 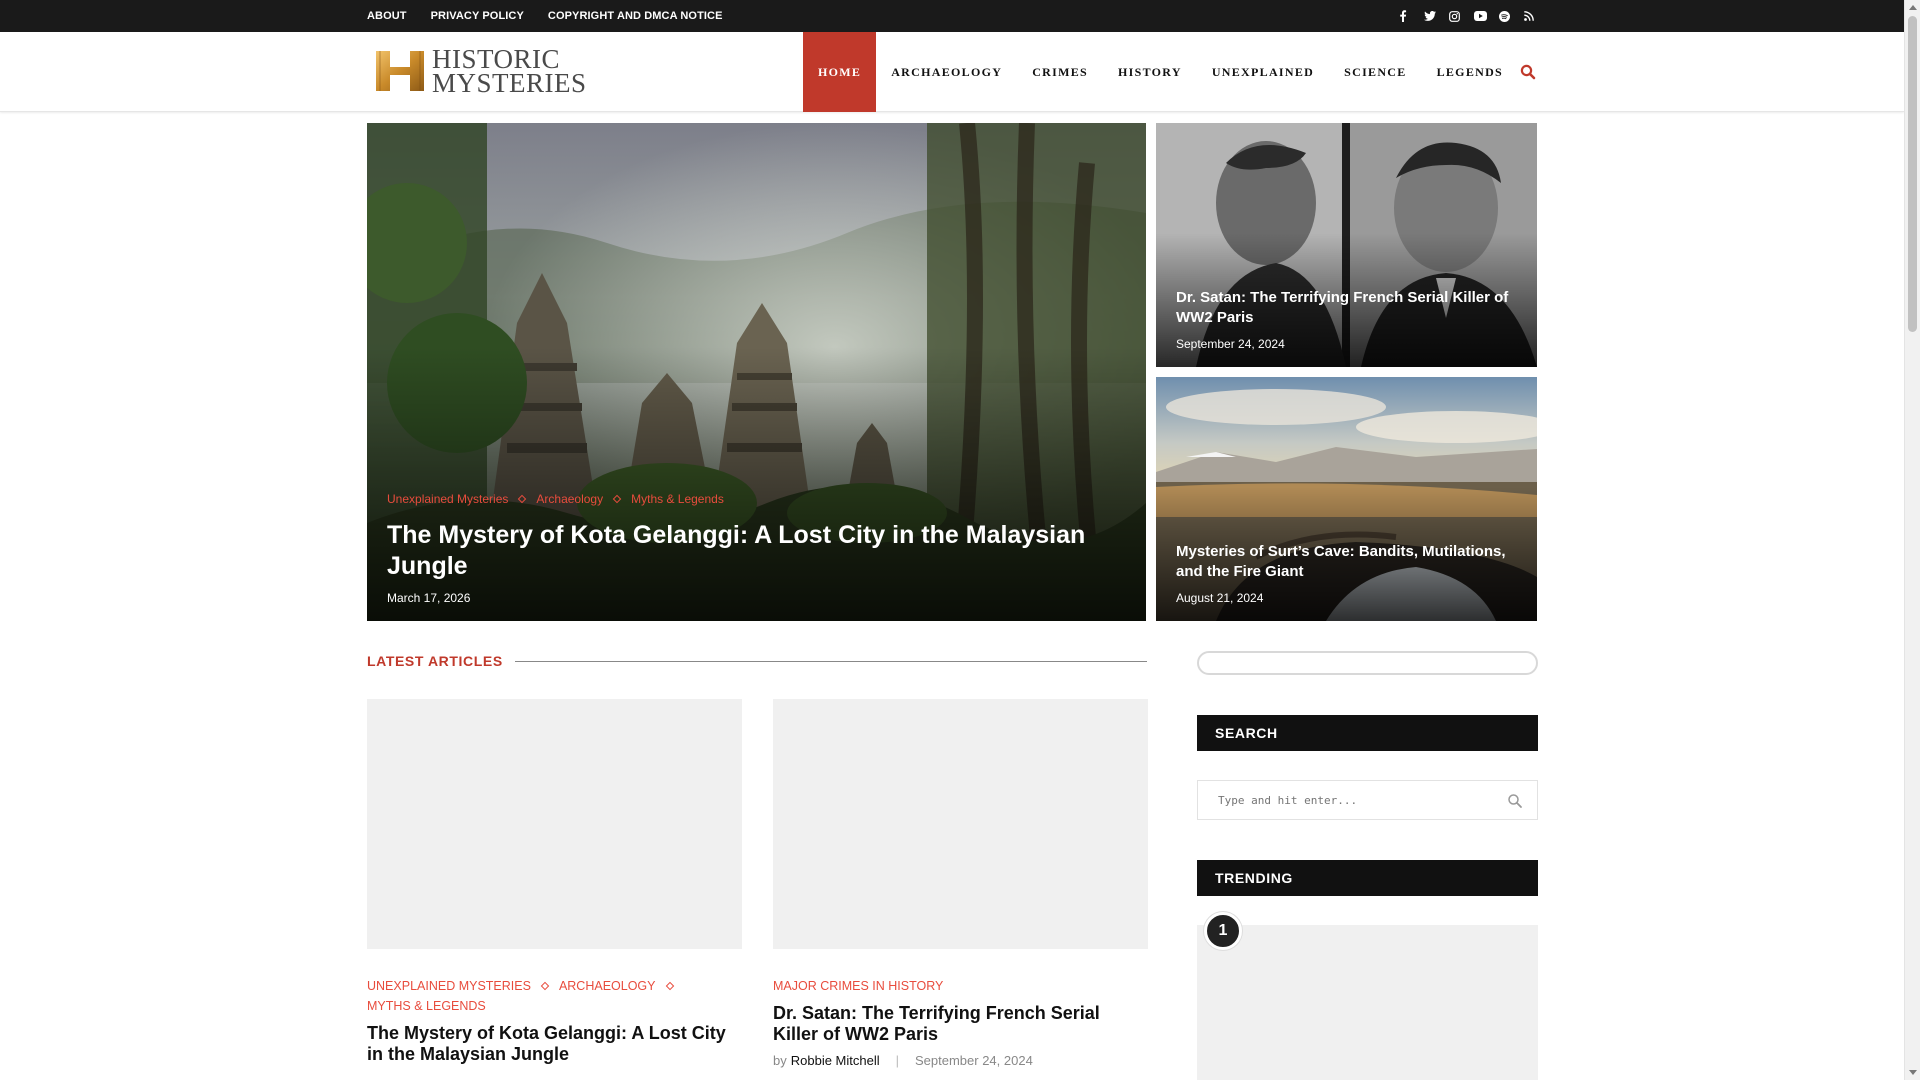 I want to click on category-link: Unexplained Mysteries, so click(x=447, y=499).